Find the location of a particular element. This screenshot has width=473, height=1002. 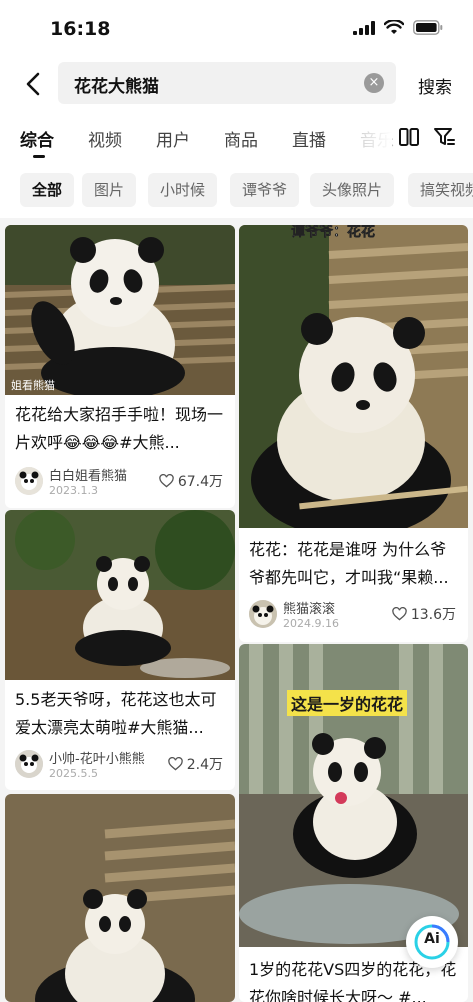

search-input: 花花大熊猫 × is located at coordinates (227, 83).